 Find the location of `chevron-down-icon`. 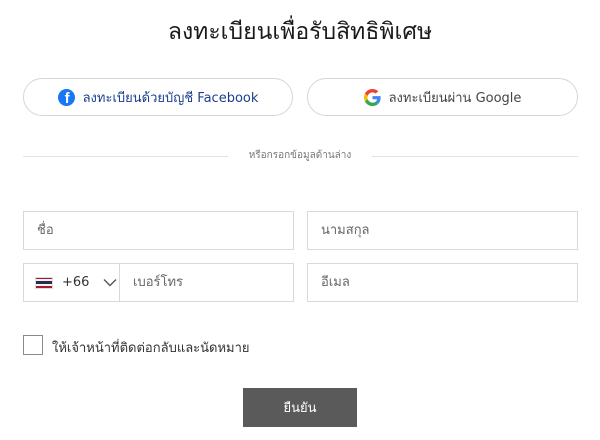

chevron-down-icon is located at coordinates (110, 283).